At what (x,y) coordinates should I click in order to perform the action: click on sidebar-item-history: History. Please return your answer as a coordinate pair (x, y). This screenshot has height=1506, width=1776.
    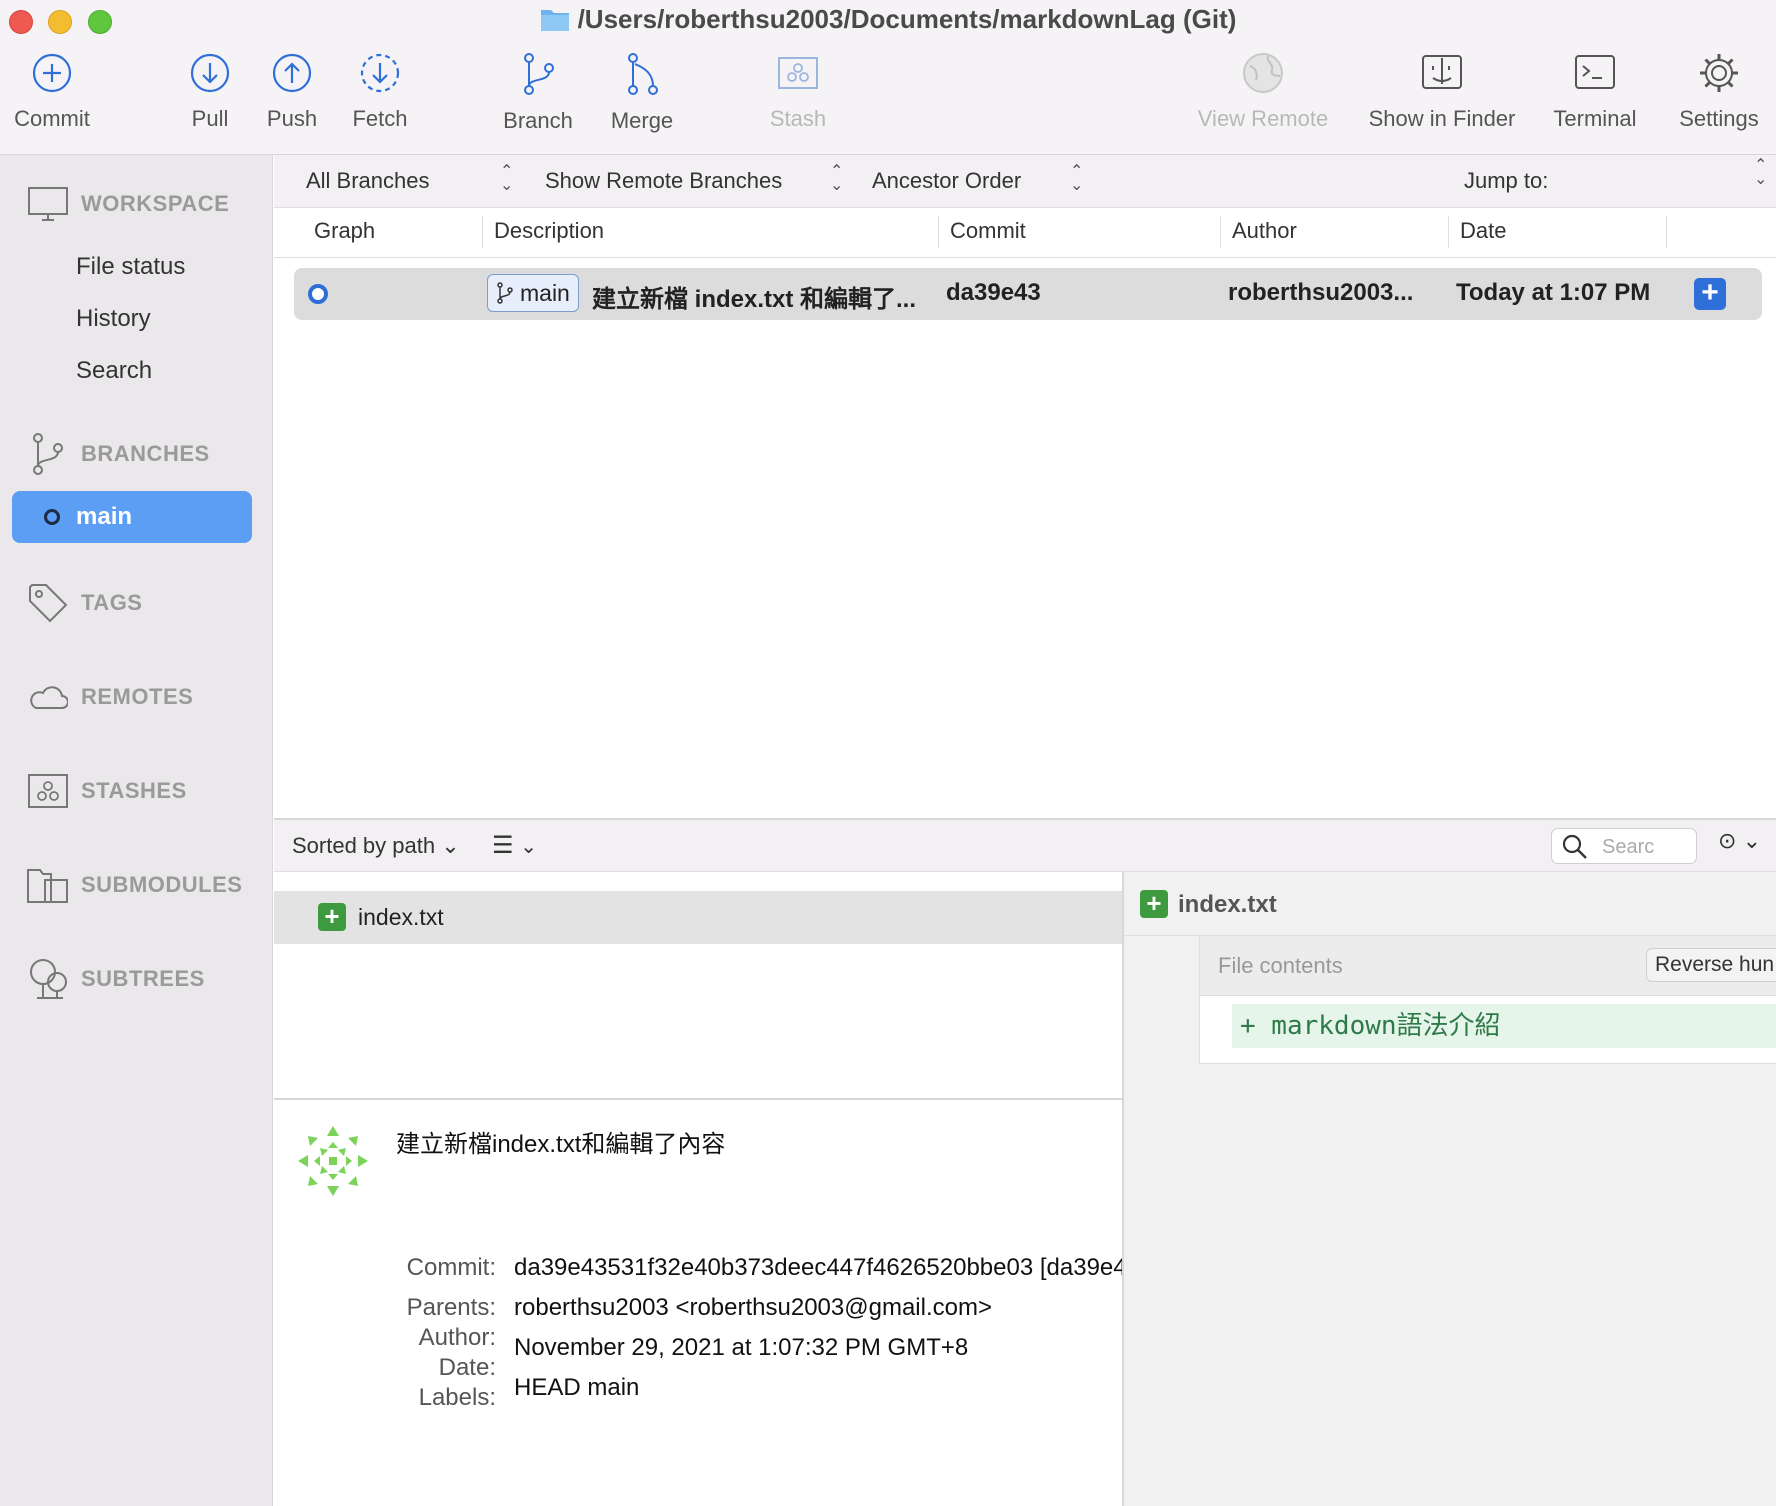
    Looking at the image, I should click on (113, 319).